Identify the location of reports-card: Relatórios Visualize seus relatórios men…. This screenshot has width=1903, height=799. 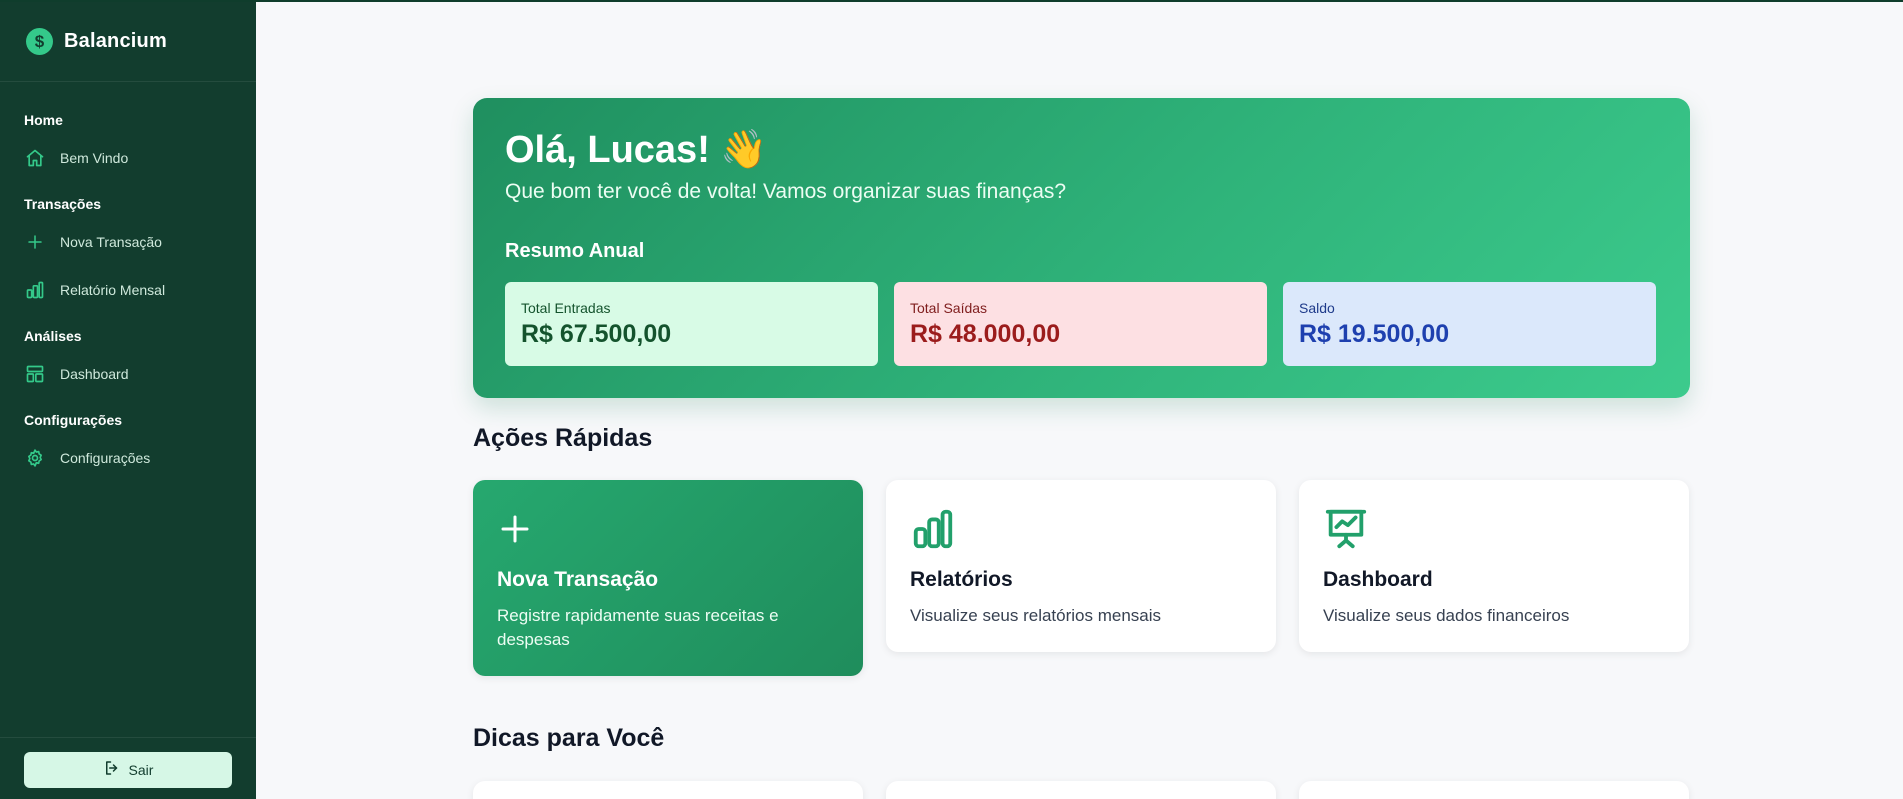
(1081, 566).